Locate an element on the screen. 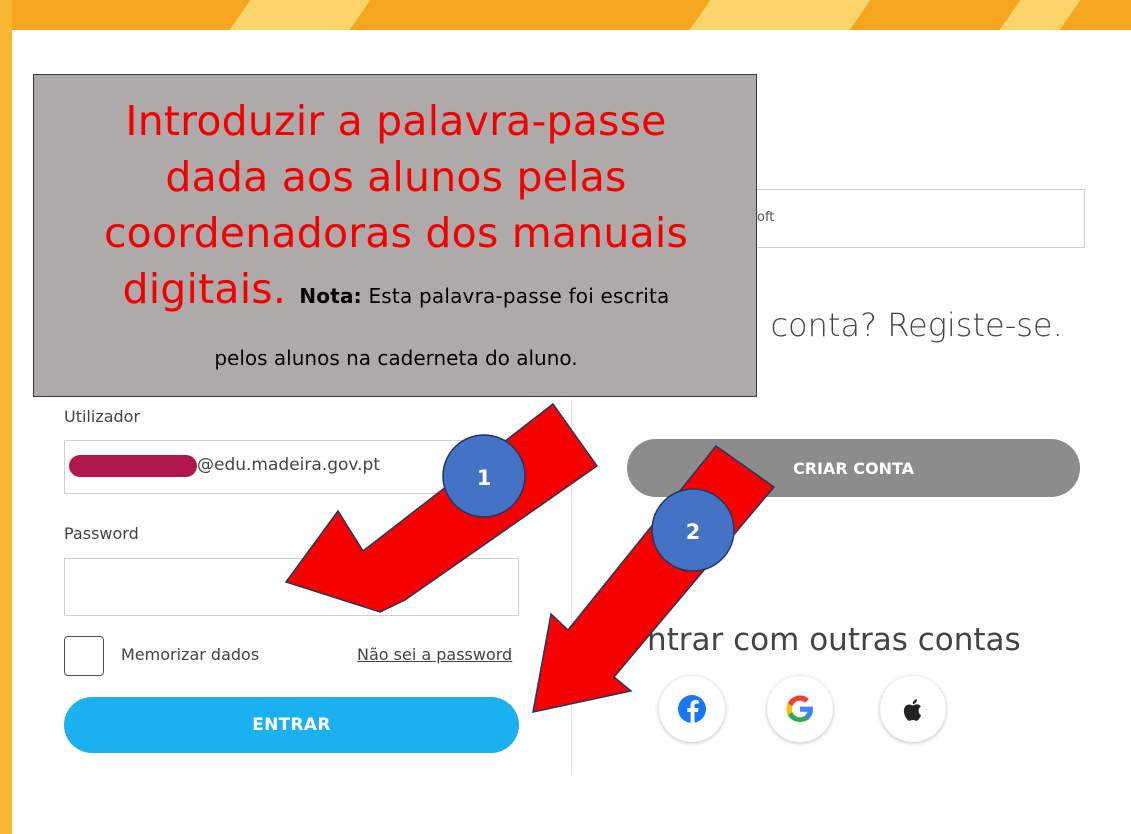  marker-1-label: 1 is located at coordinates (484, 478).